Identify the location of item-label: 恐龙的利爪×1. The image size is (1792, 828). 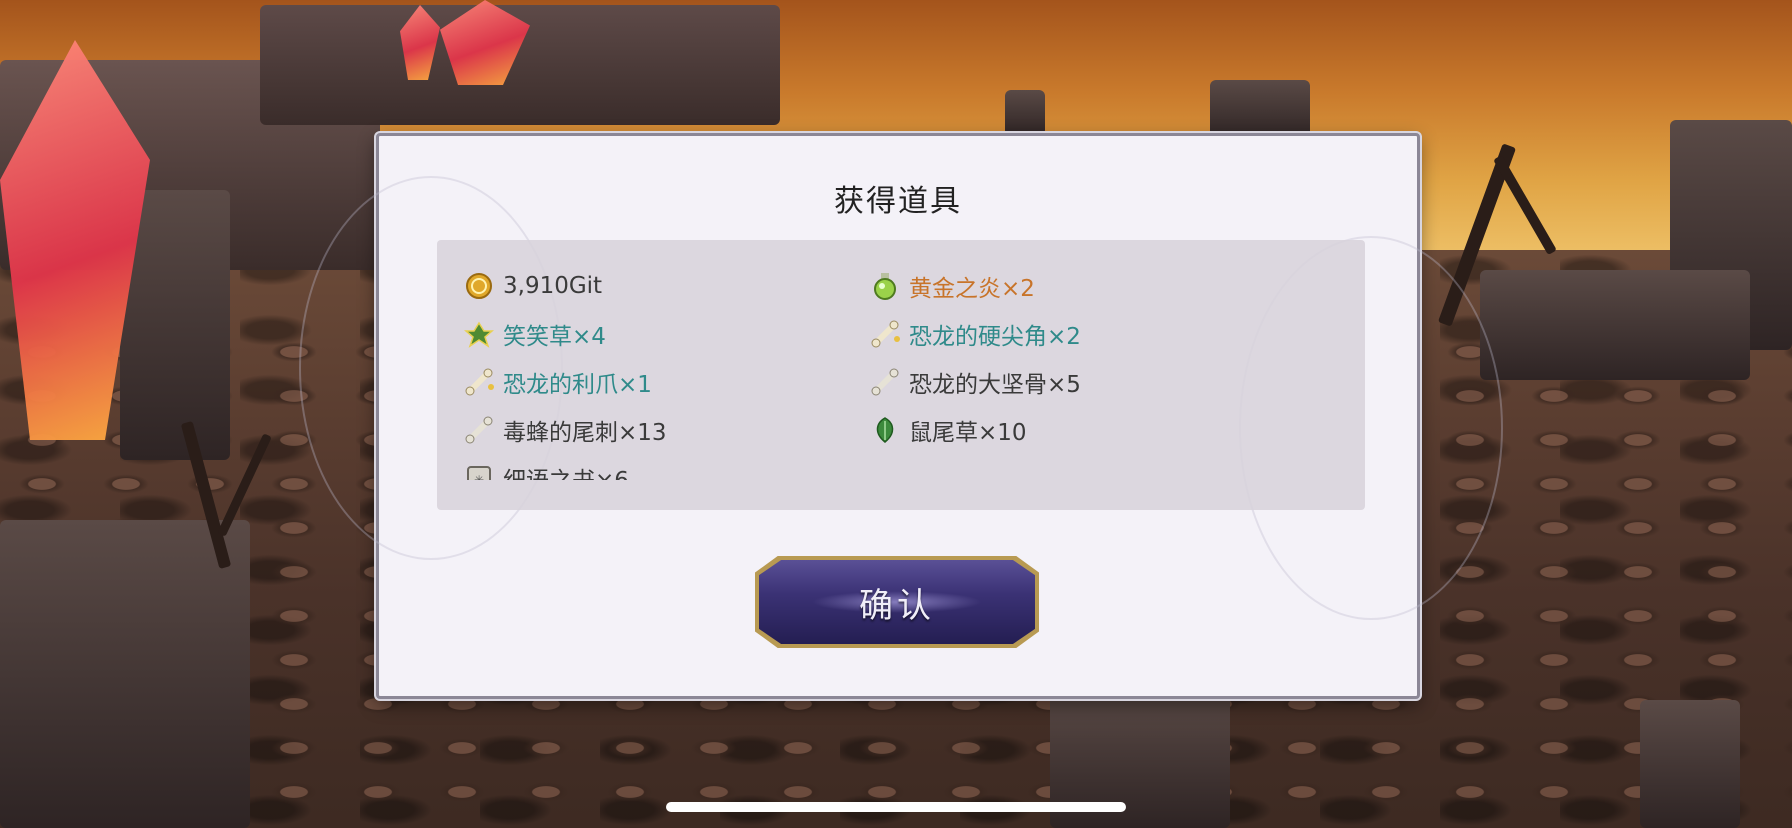
(577, 385).